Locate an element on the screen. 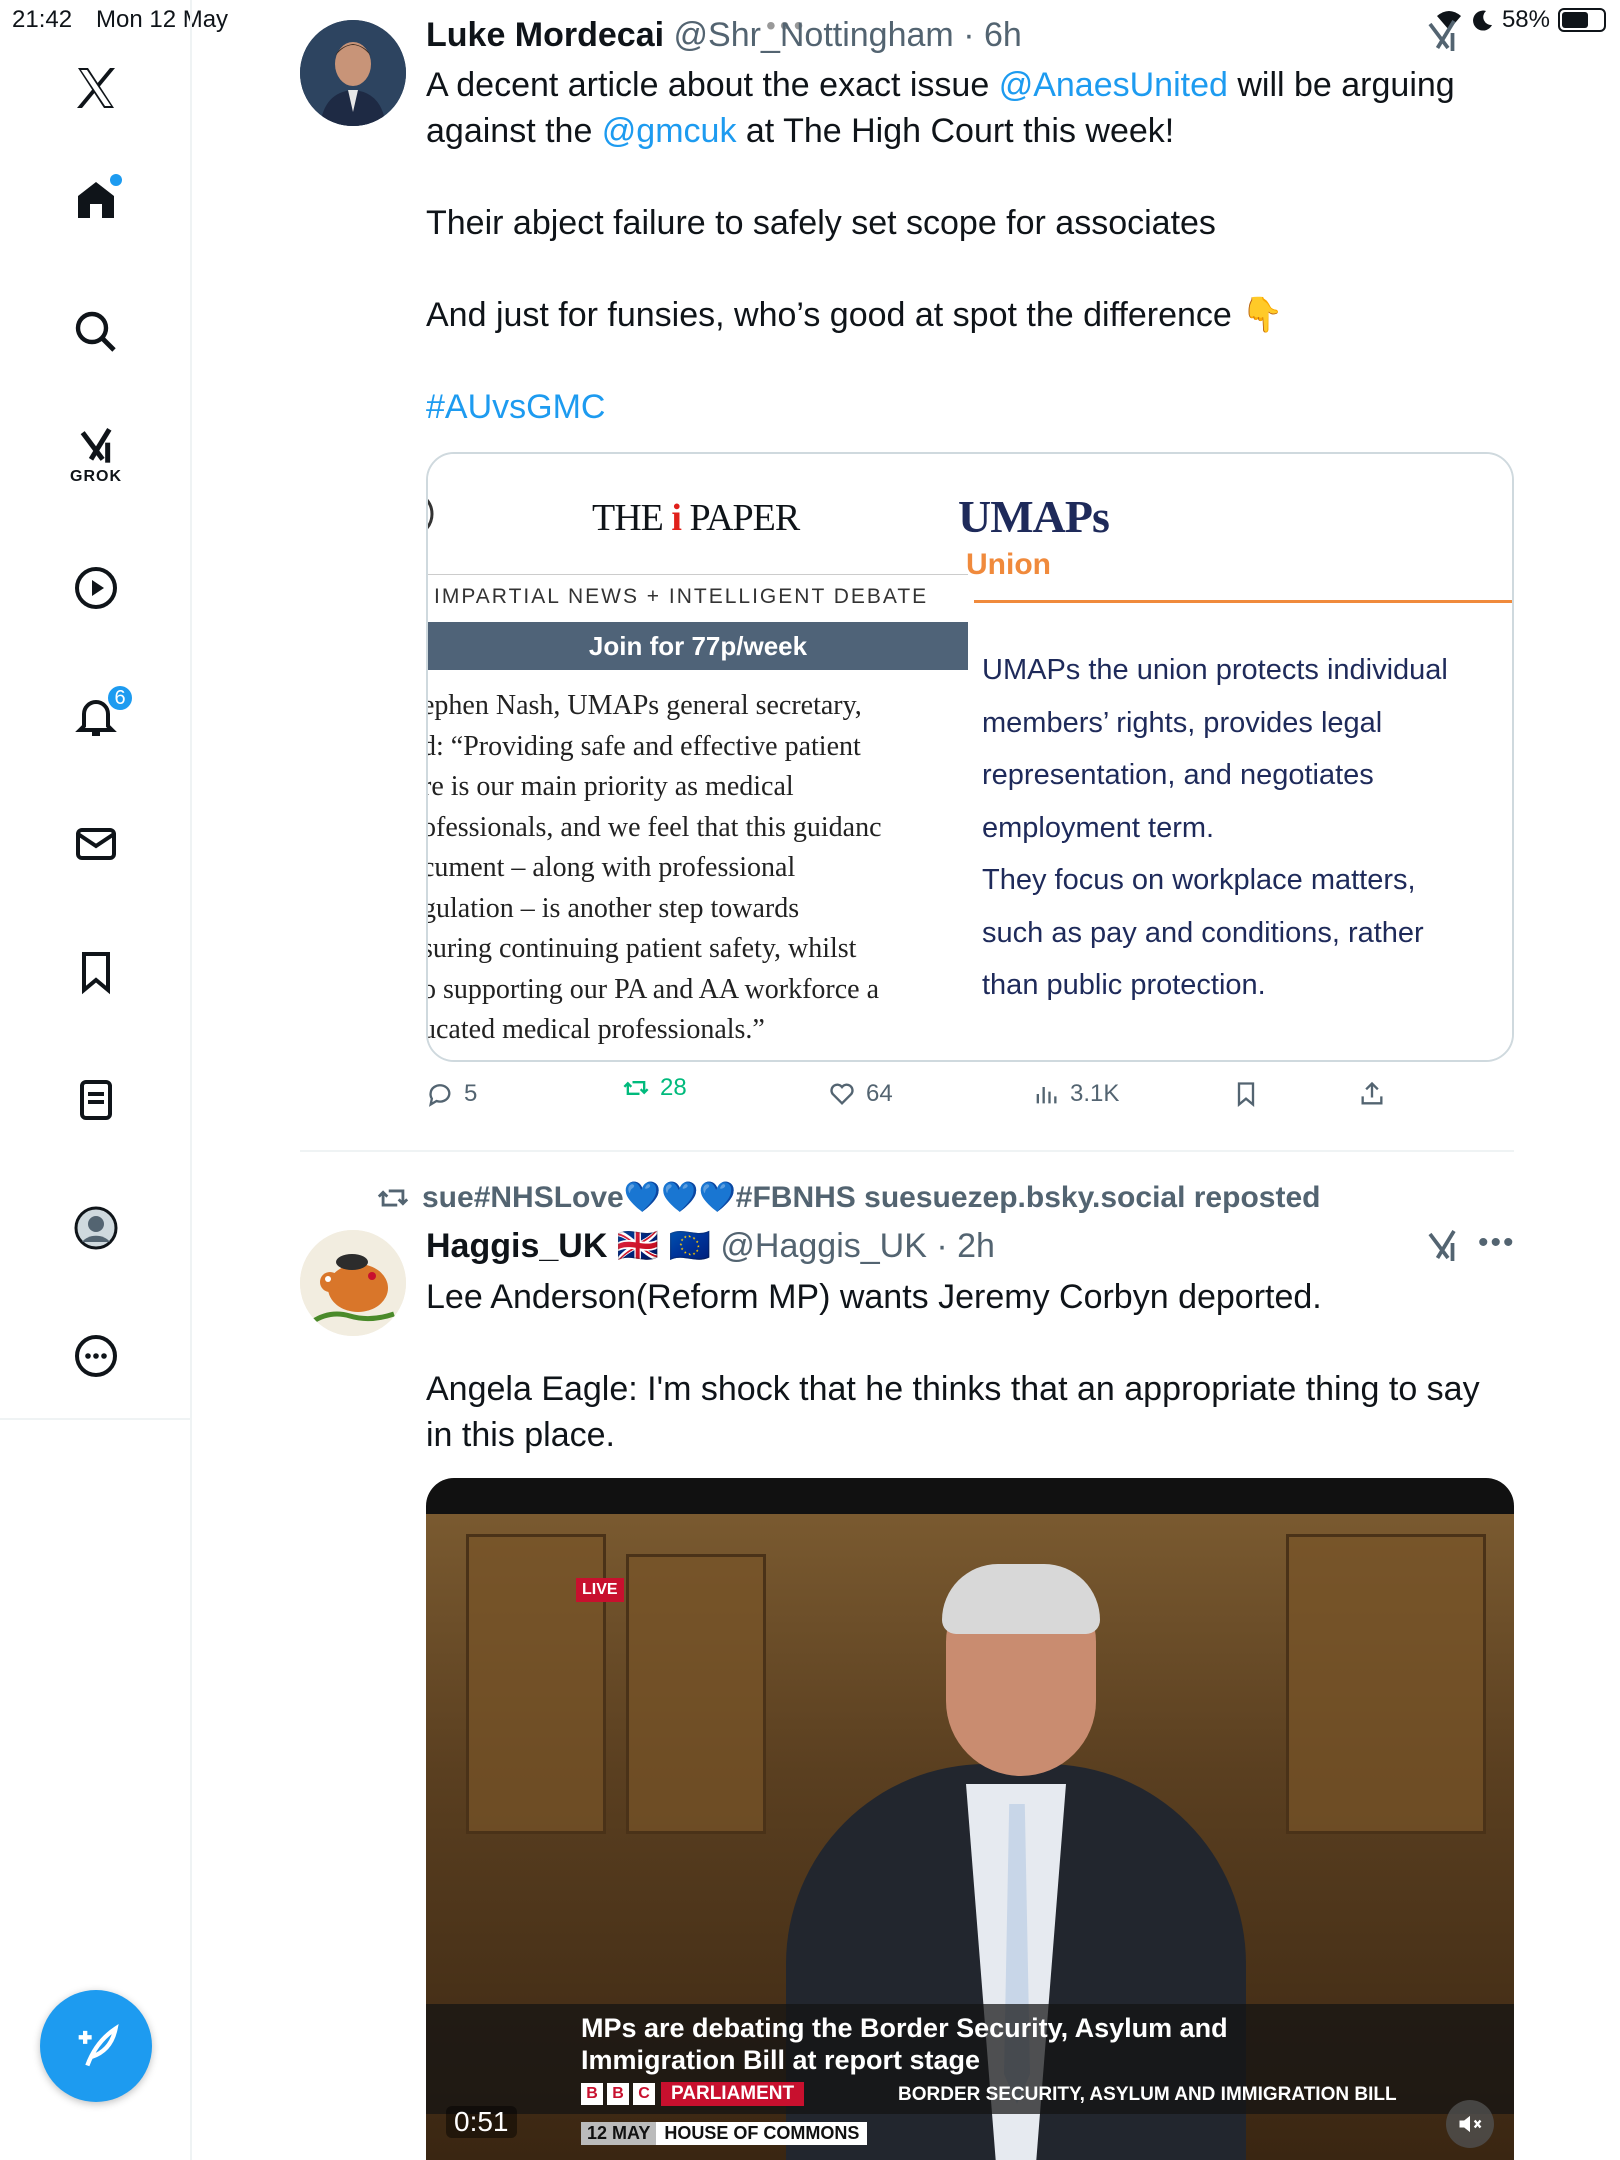 The image size is (1620, 2160). umaps-divider is located at coordinates (1243, 601).